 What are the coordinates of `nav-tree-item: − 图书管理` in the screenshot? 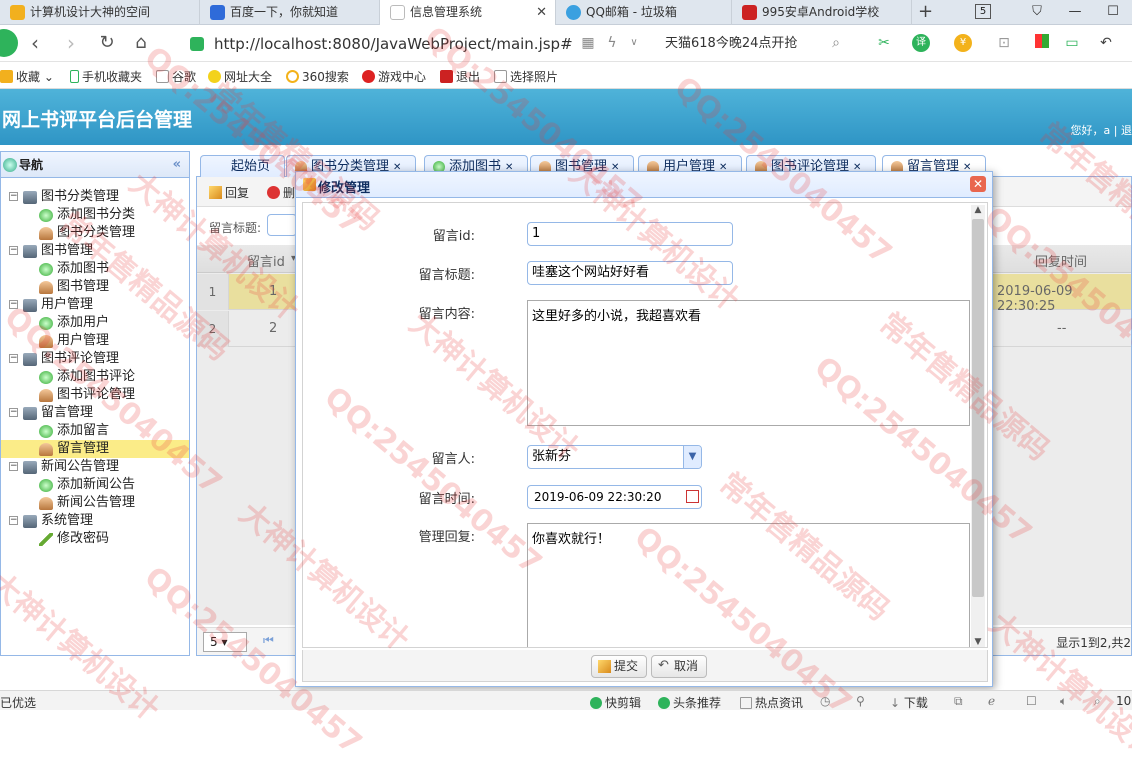 It's located at (95, 251).